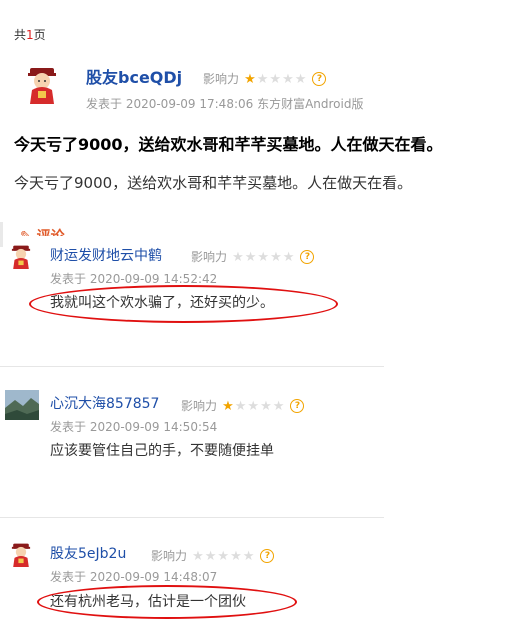 This screenshot has height=625, width=518. What do you see at coordinates (134, 577) in the screenshot?
I see `comment-meta: 发表于 2020-09-09 14:48:07` at bounding box center [134, 577].